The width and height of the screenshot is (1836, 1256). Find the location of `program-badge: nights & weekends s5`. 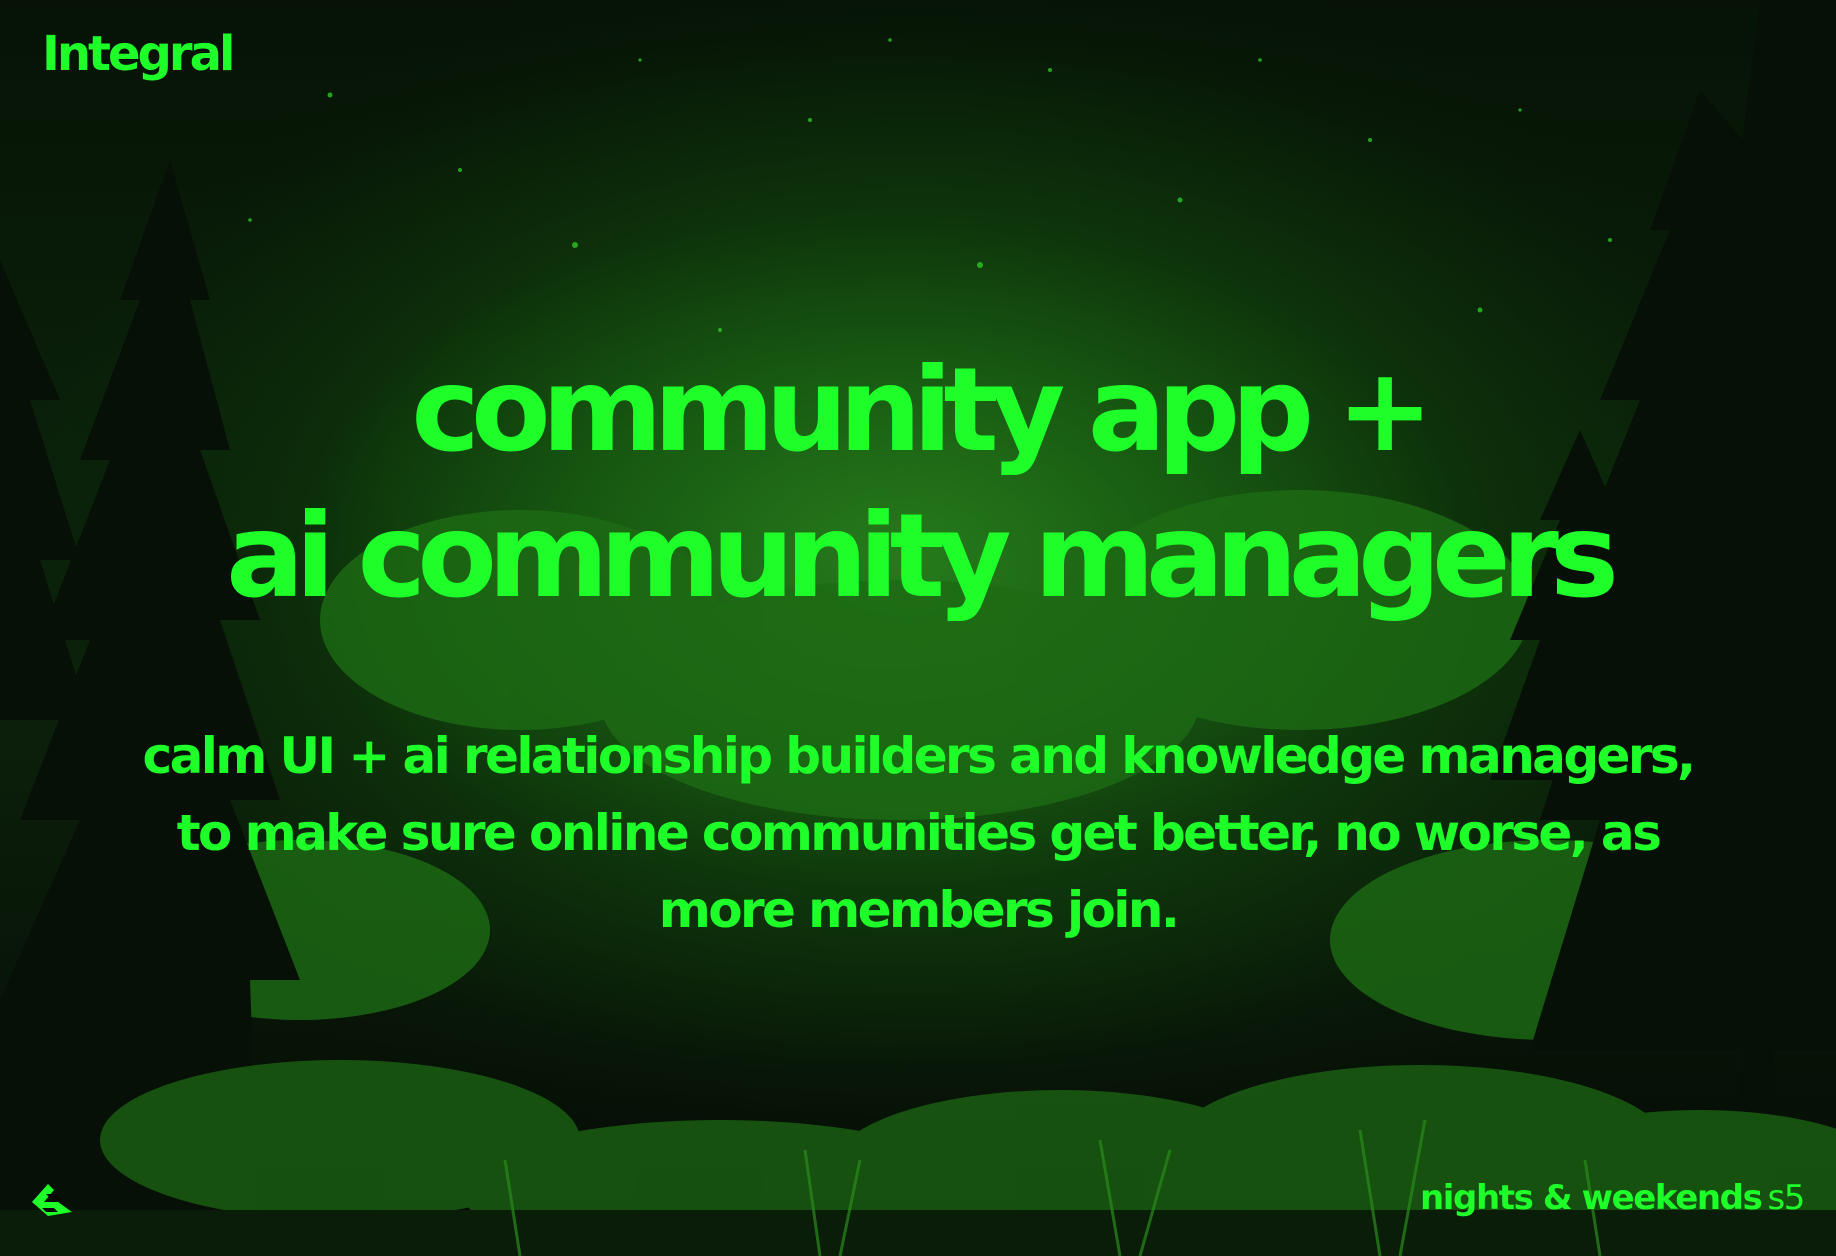

program-badge: nights & weekends s5 is located at coordinates (1612, 1198).